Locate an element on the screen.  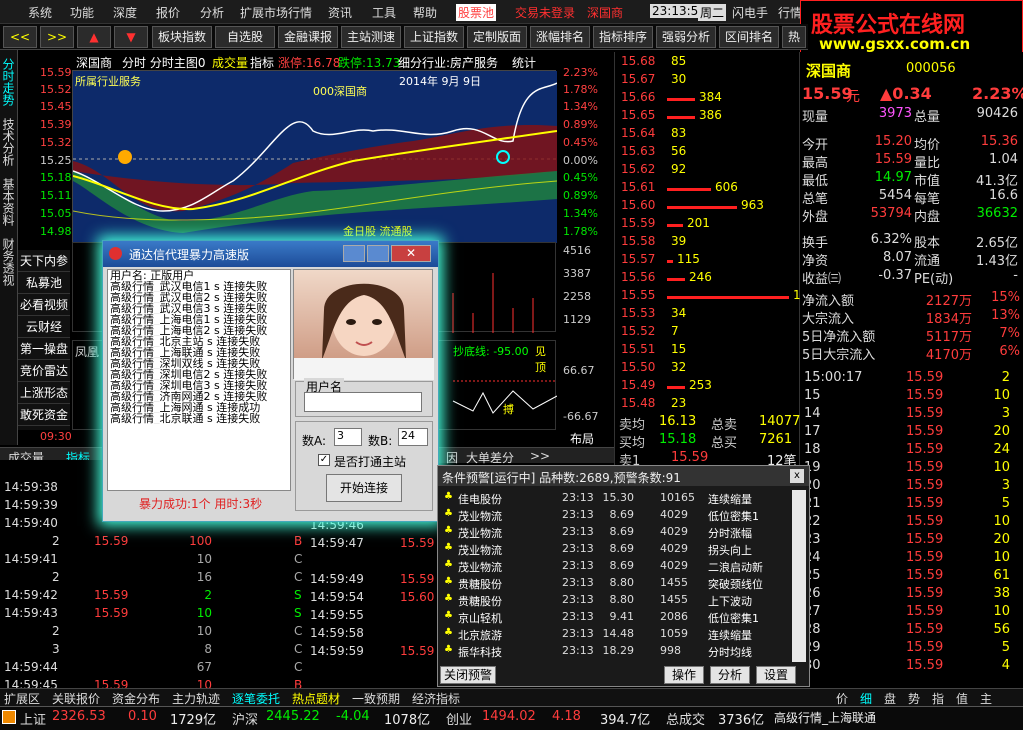
volume-label: 成交量 is located at coordinates (230, 62).